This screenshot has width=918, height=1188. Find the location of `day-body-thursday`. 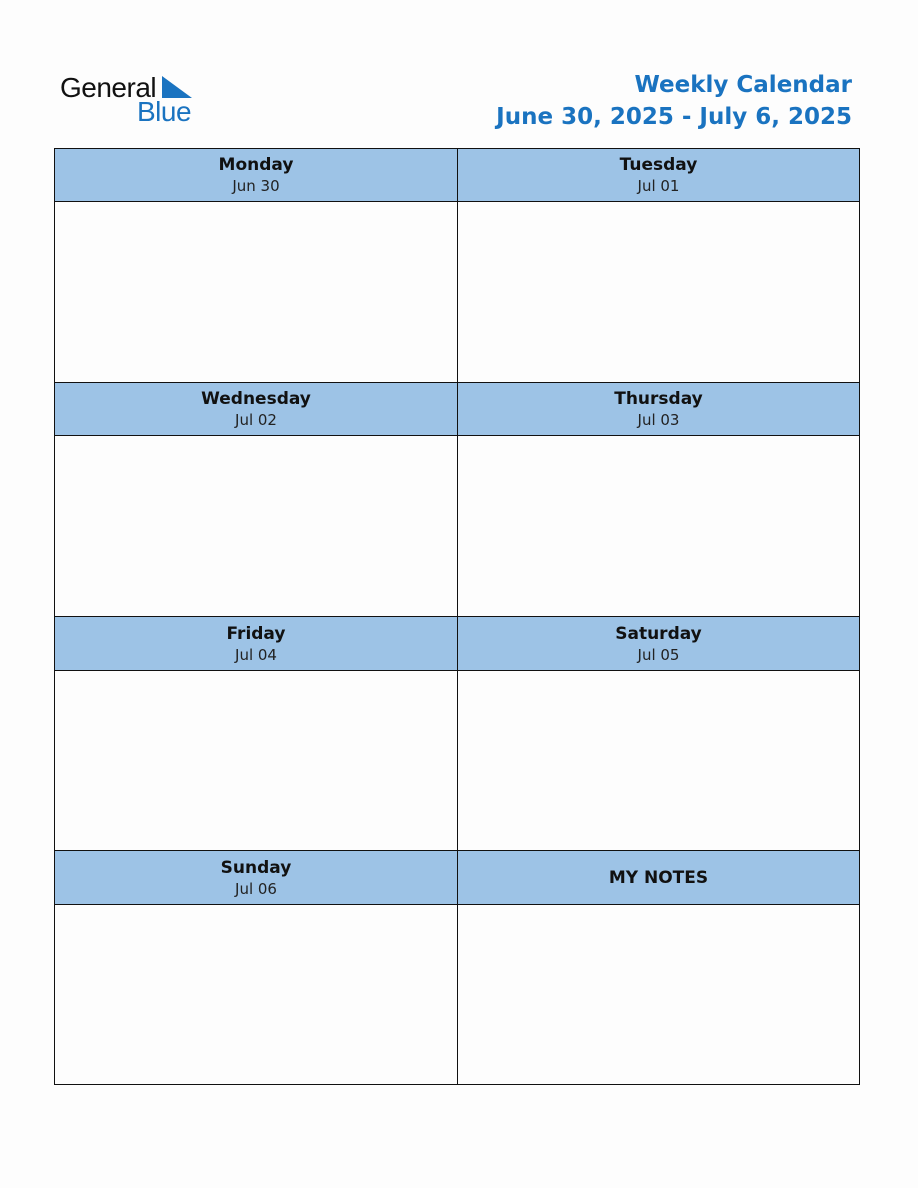

day-body-thursday is located at coordinates (658, 526).